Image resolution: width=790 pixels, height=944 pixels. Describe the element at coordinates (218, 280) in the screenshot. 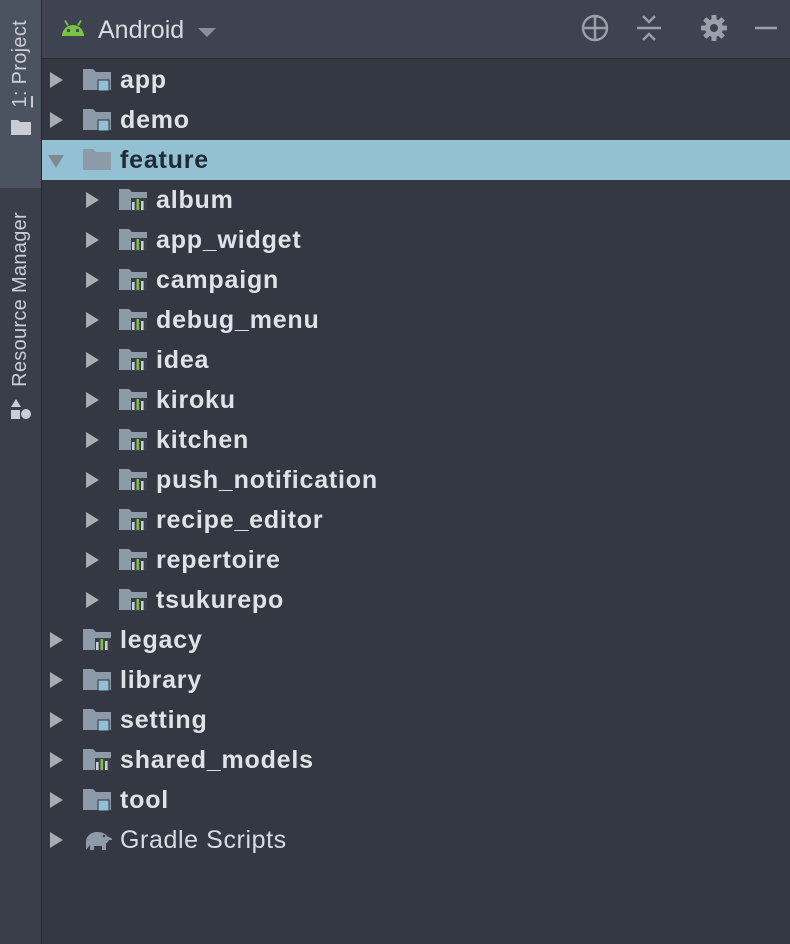

I see `tree-row-label: campaign` at that location.